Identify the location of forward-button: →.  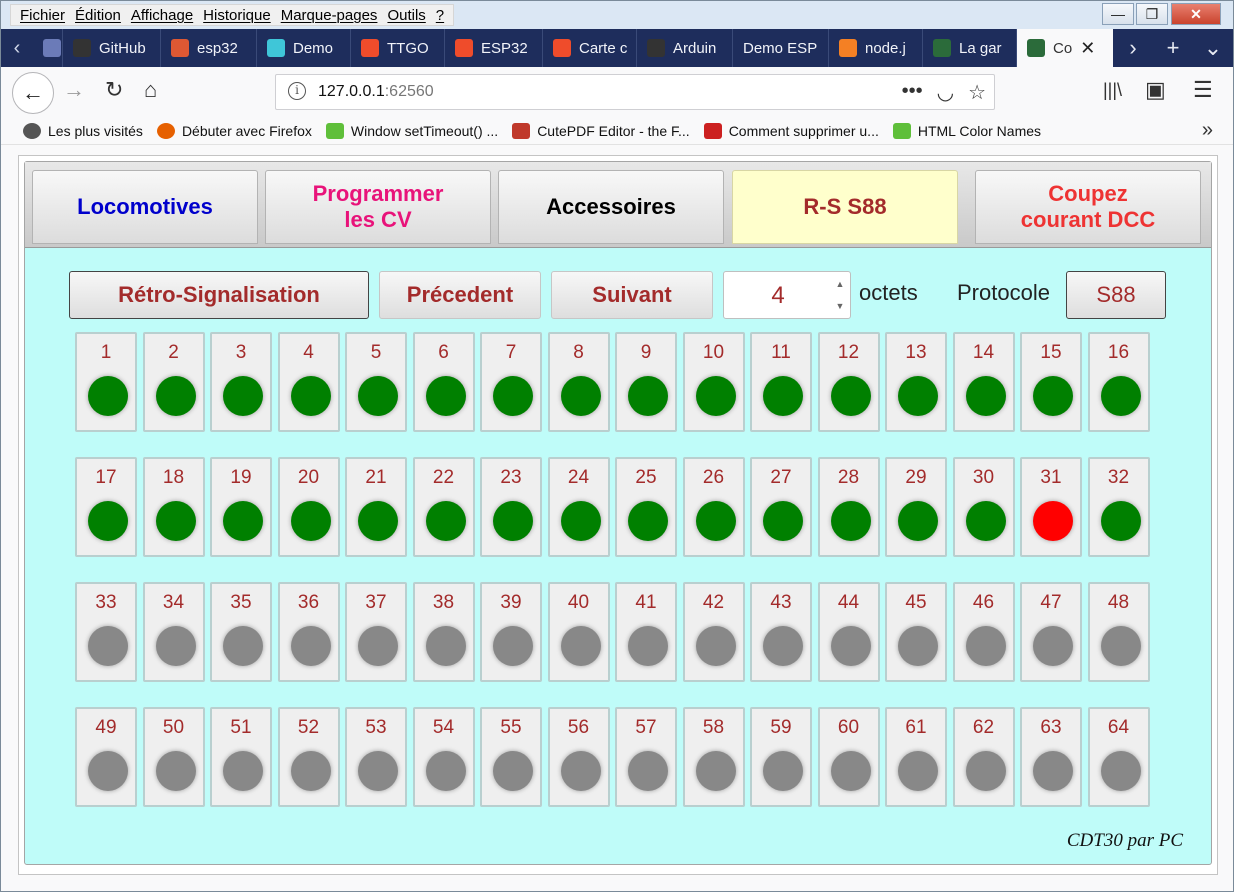
(74, 90).